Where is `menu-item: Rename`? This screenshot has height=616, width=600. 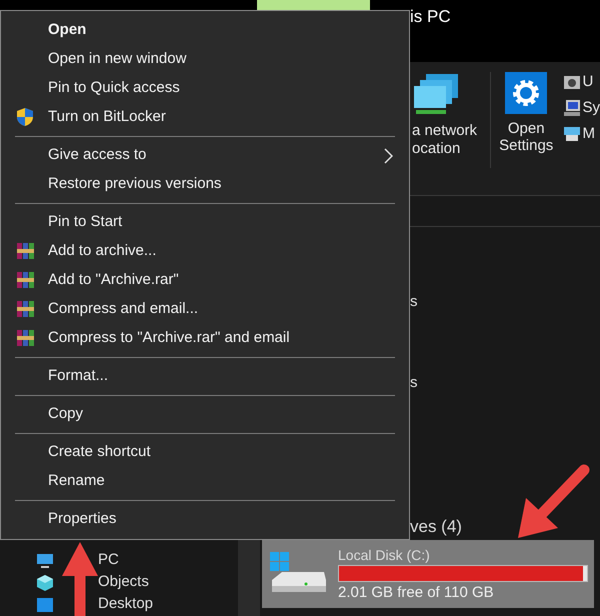 menu-item: Rename is located at coordinates (205, 481).